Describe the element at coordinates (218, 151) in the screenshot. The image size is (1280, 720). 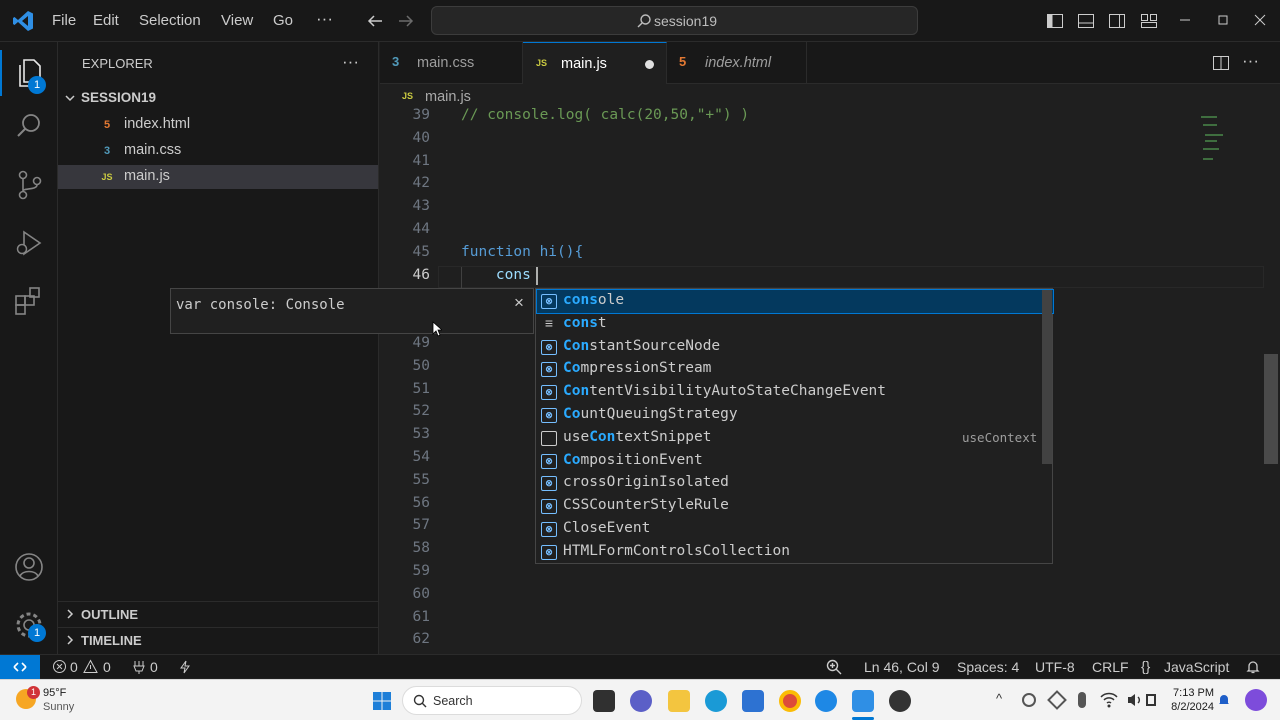
I see `file-item-main-css: 3 main.css` at that location.